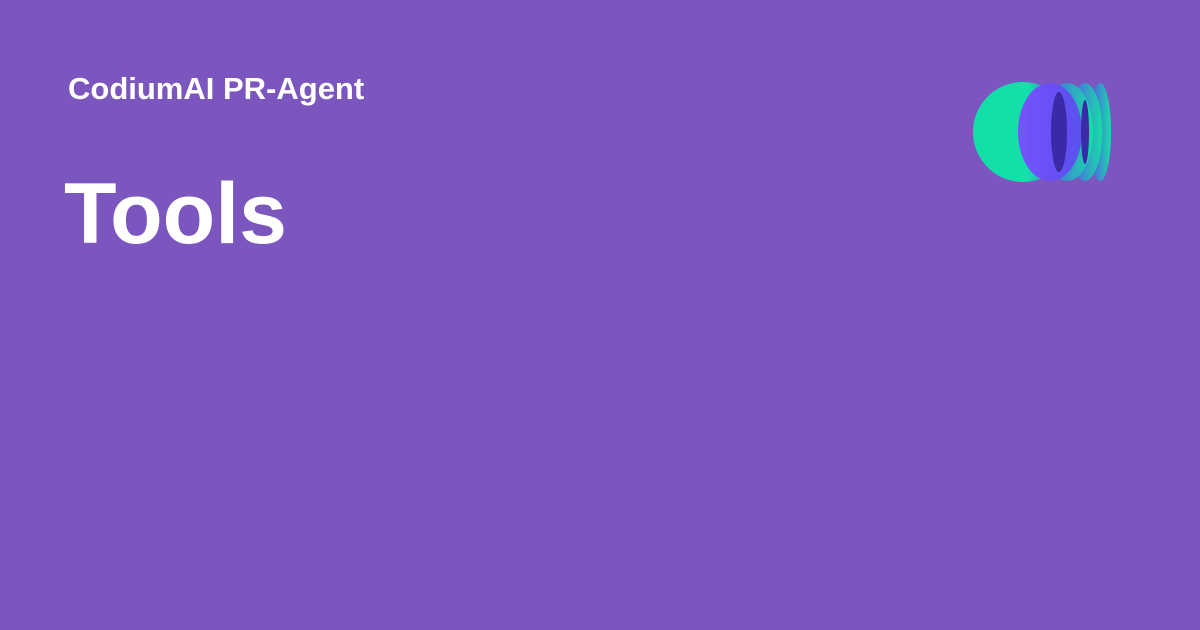 The image size is (1200, 630). Describe the element at coordinates (1050, 132) in the screenshot. I see `logo-blue-lens` at that location.